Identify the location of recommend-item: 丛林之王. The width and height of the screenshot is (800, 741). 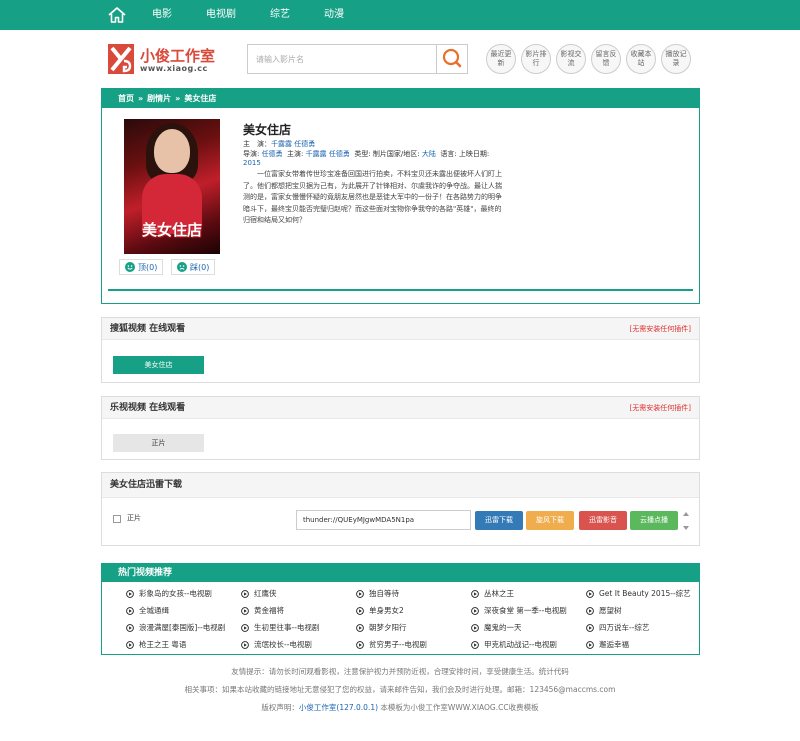
(492, 593).